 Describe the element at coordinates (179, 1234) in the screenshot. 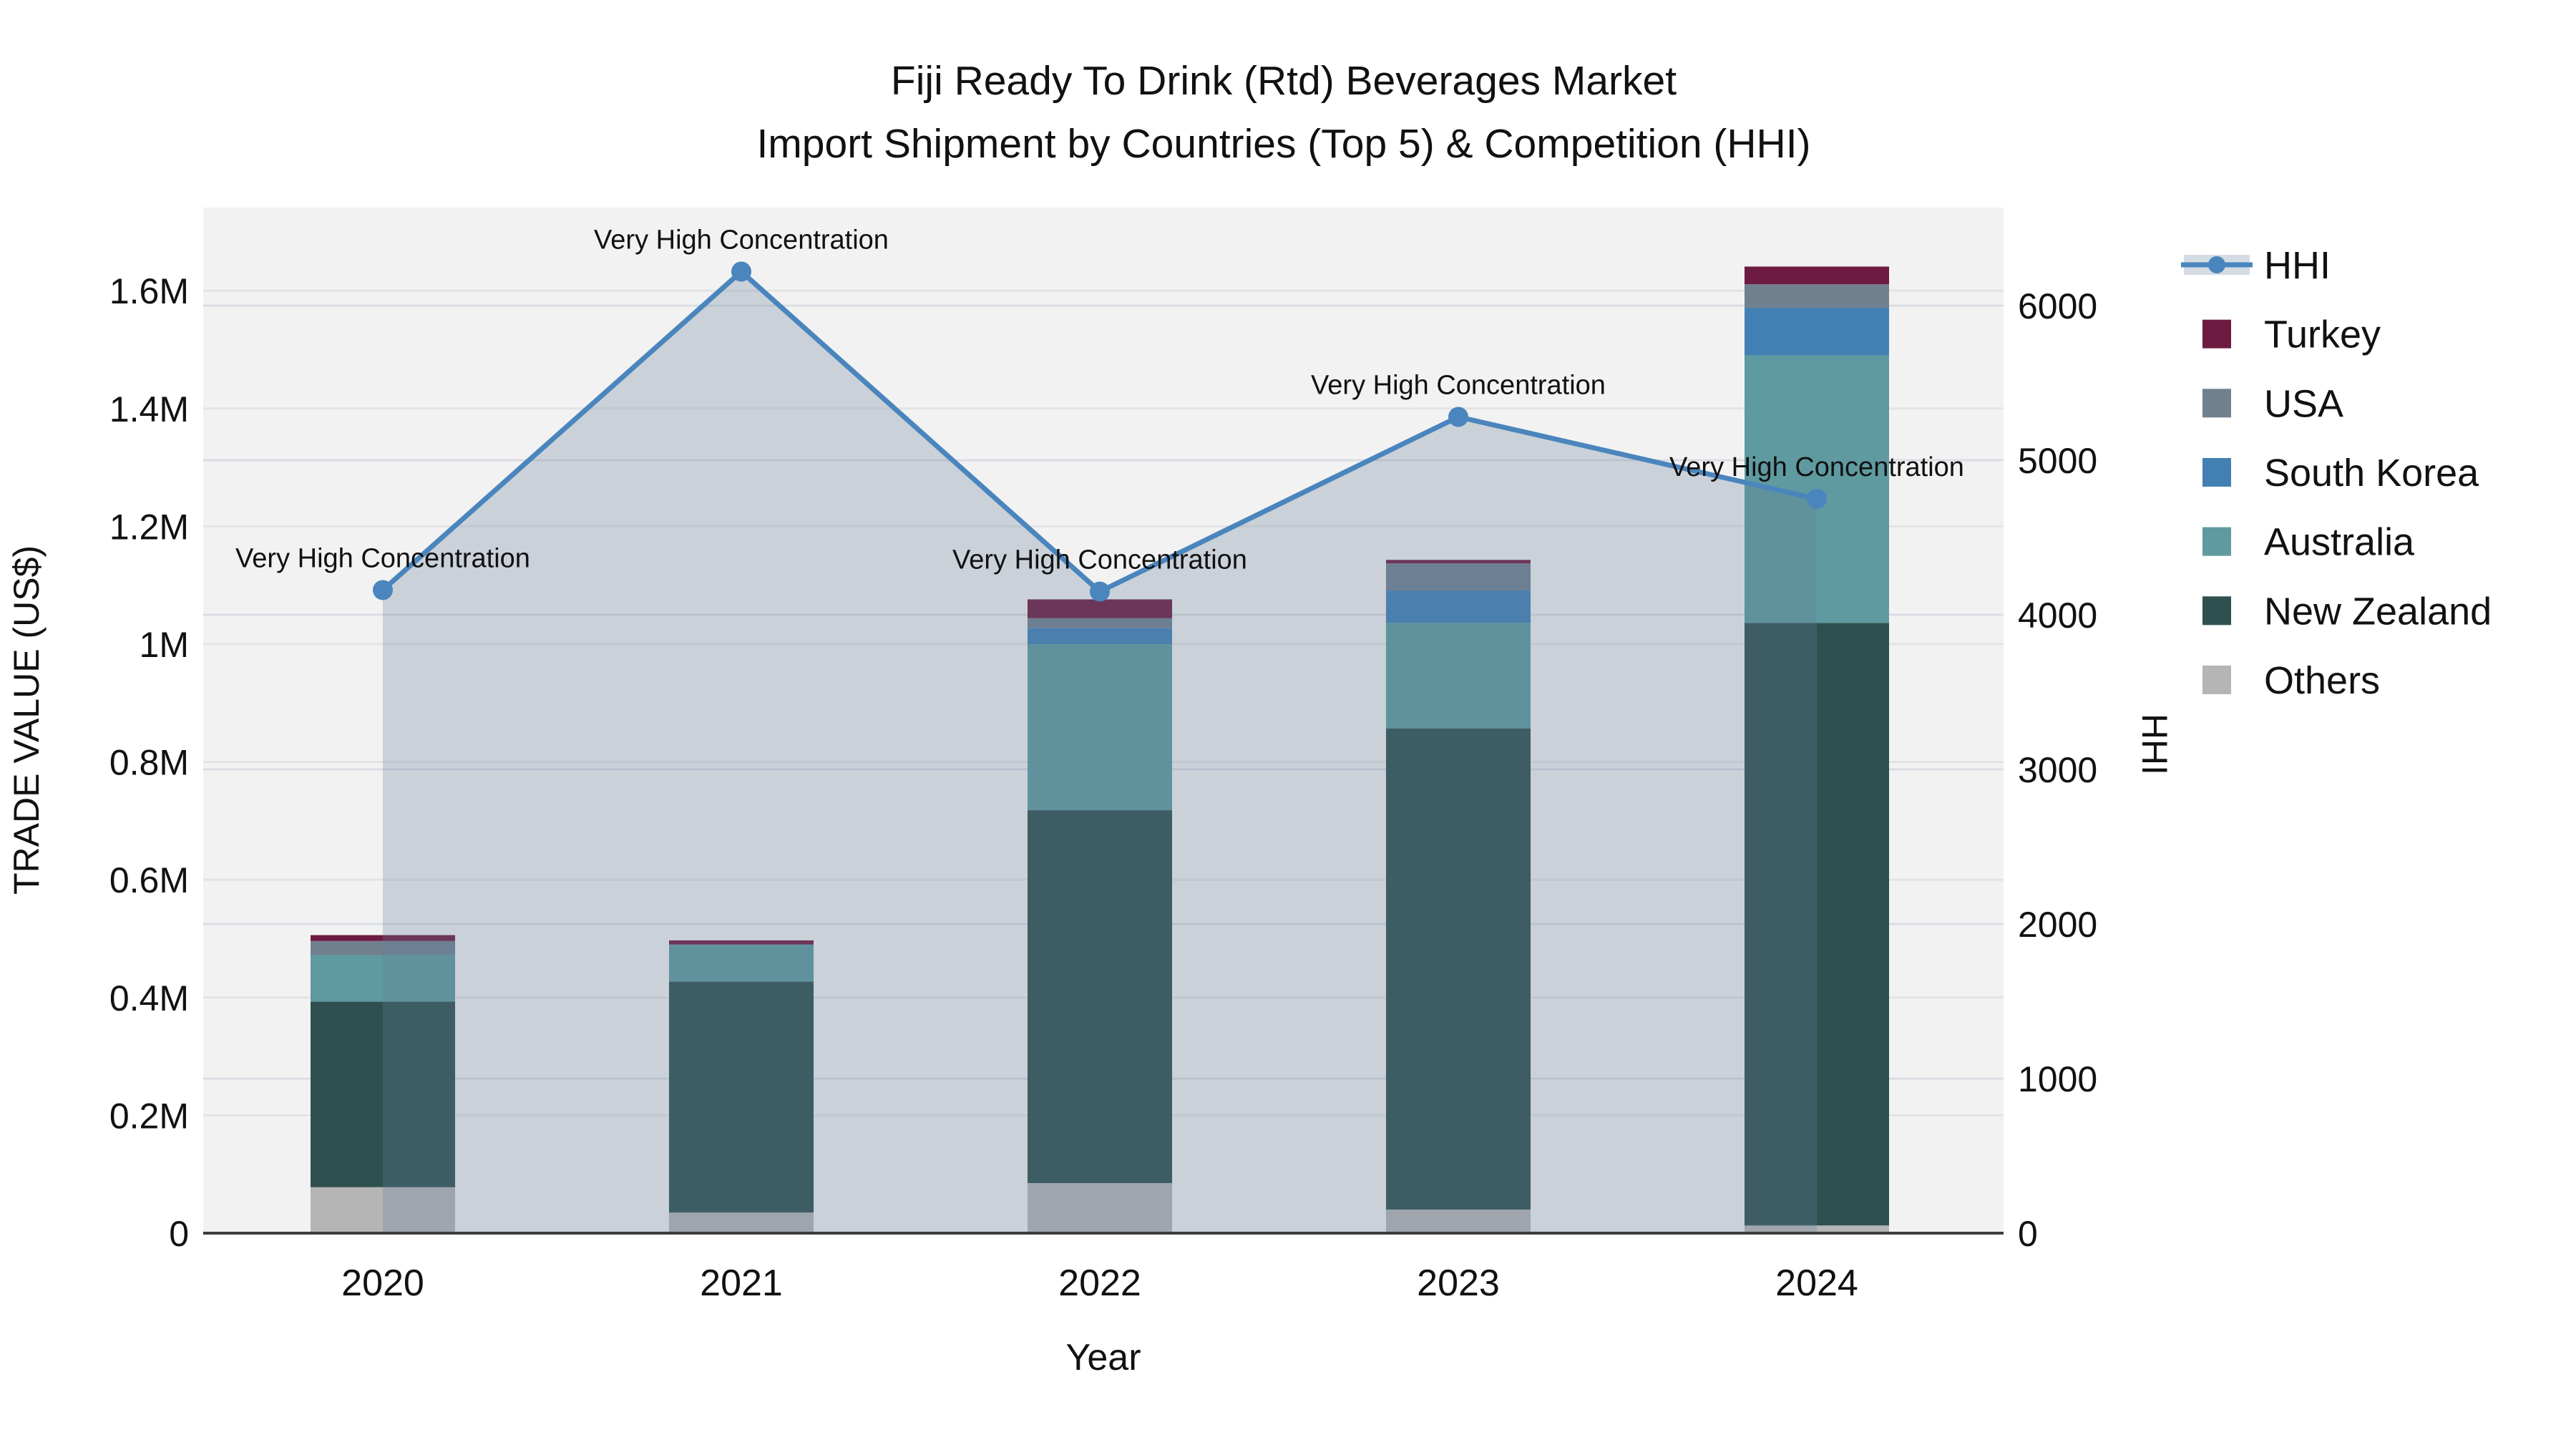

I see `y-left-tick-label: 0` at that location.